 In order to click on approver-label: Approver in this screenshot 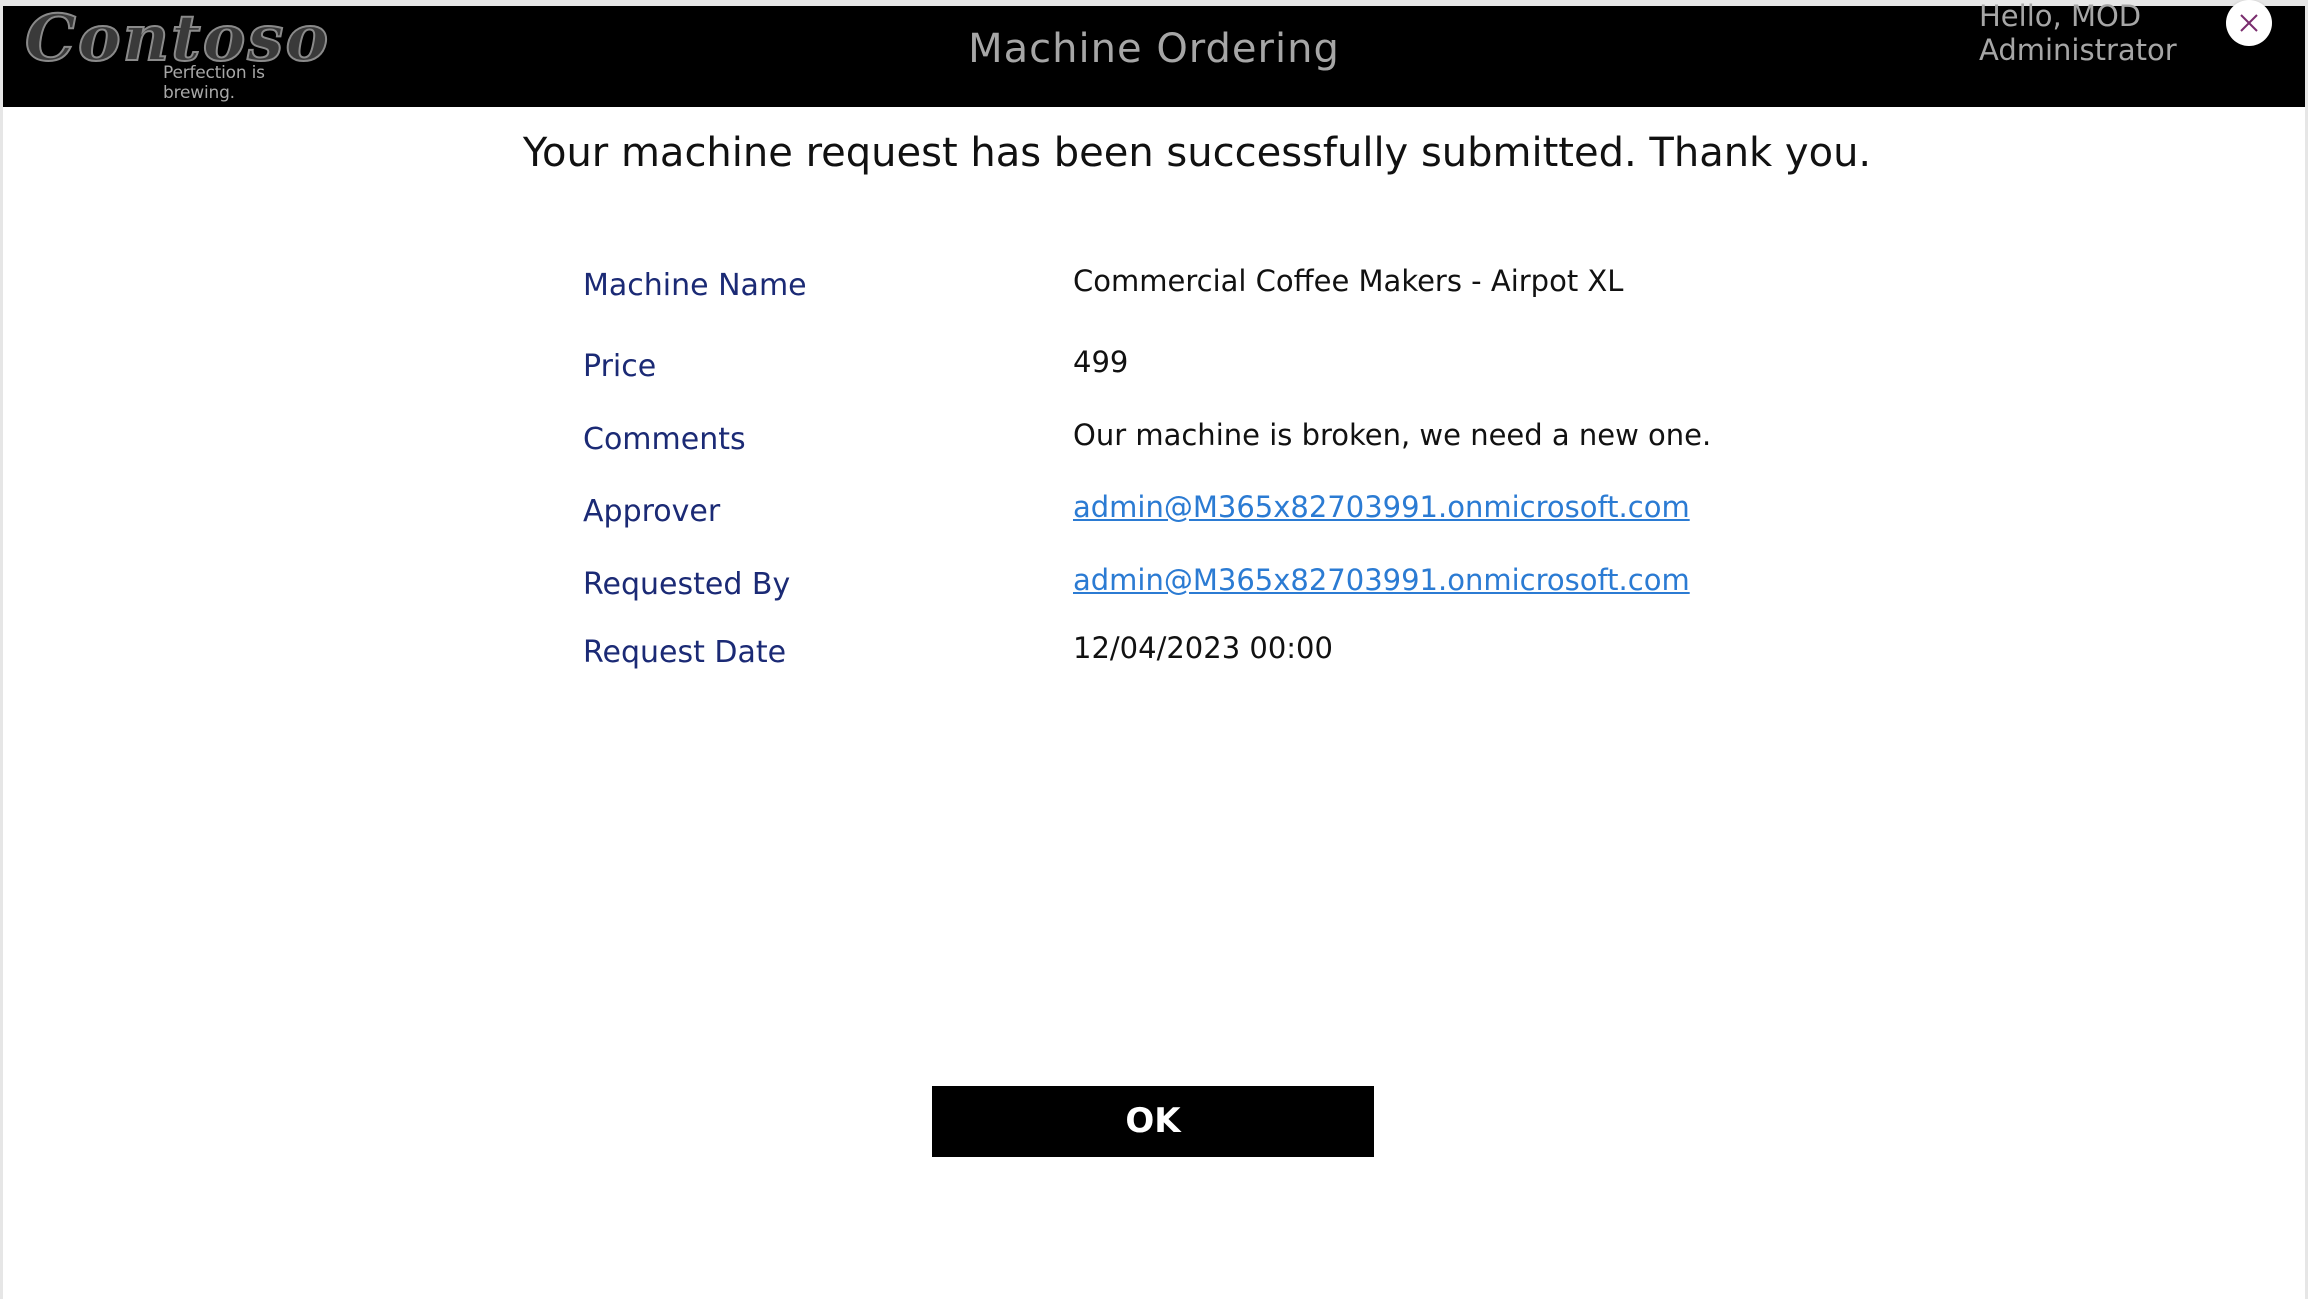, I will do `click(652, 511)`.